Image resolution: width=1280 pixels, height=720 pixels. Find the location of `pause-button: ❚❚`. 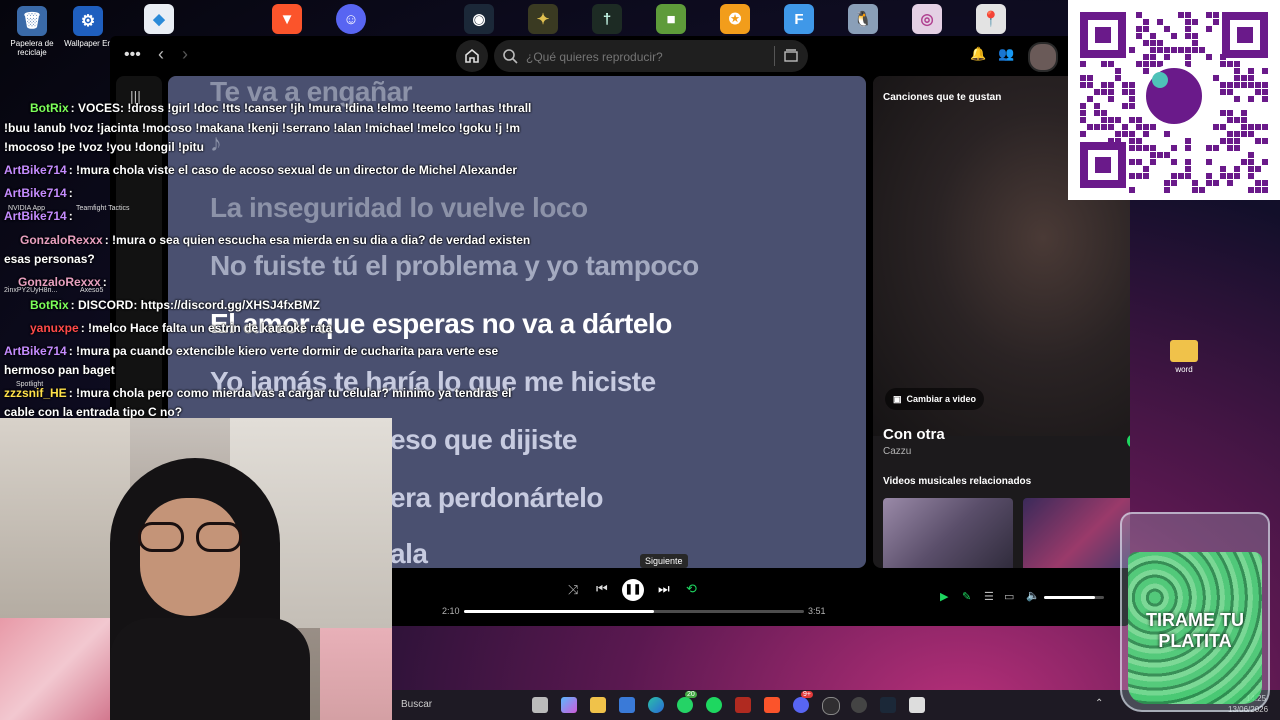

pause-button: ❚❚ is located at coordinates (633, 590).